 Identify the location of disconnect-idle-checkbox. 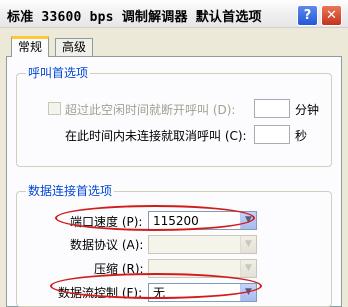
(54, 108).